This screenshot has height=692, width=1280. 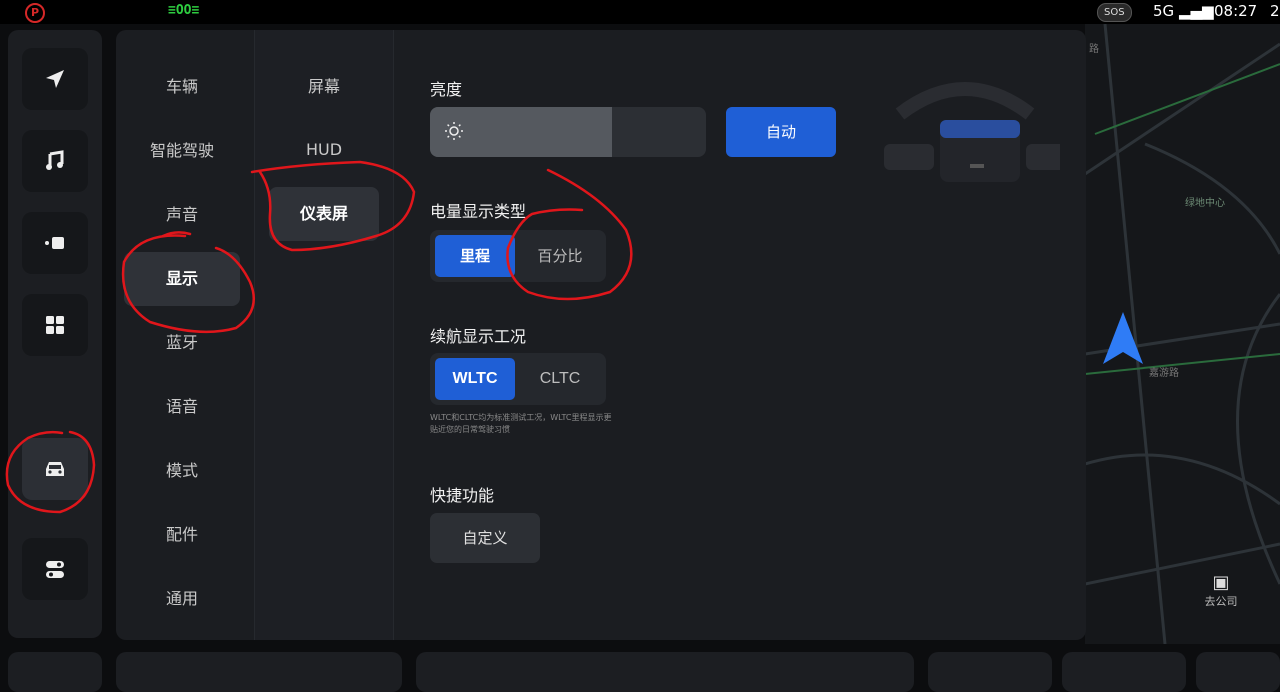 What do you see at coordinates (1164, 11) in the screenshot?
I see `network-label: 5G` at bounding box center [1164, 11].